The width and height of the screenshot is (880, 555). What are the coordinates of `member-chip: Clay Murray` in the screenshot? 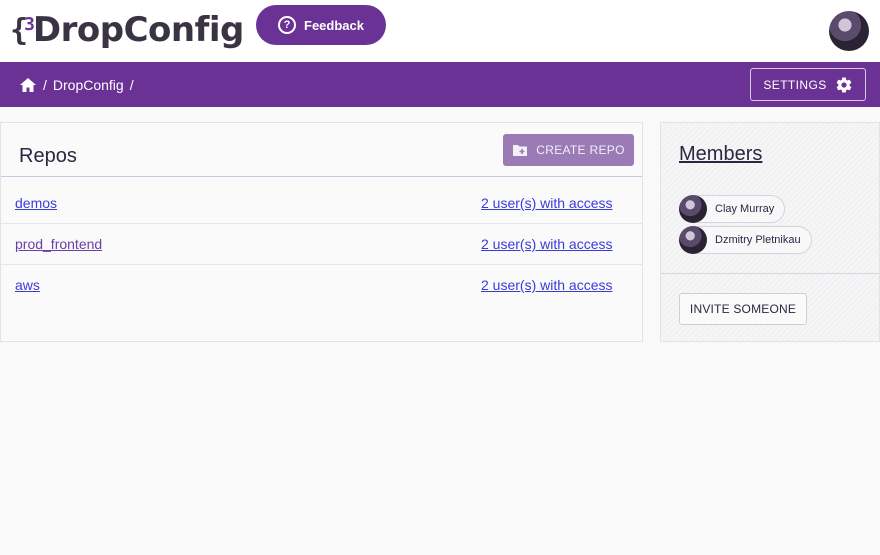 It's located at (732, 209).